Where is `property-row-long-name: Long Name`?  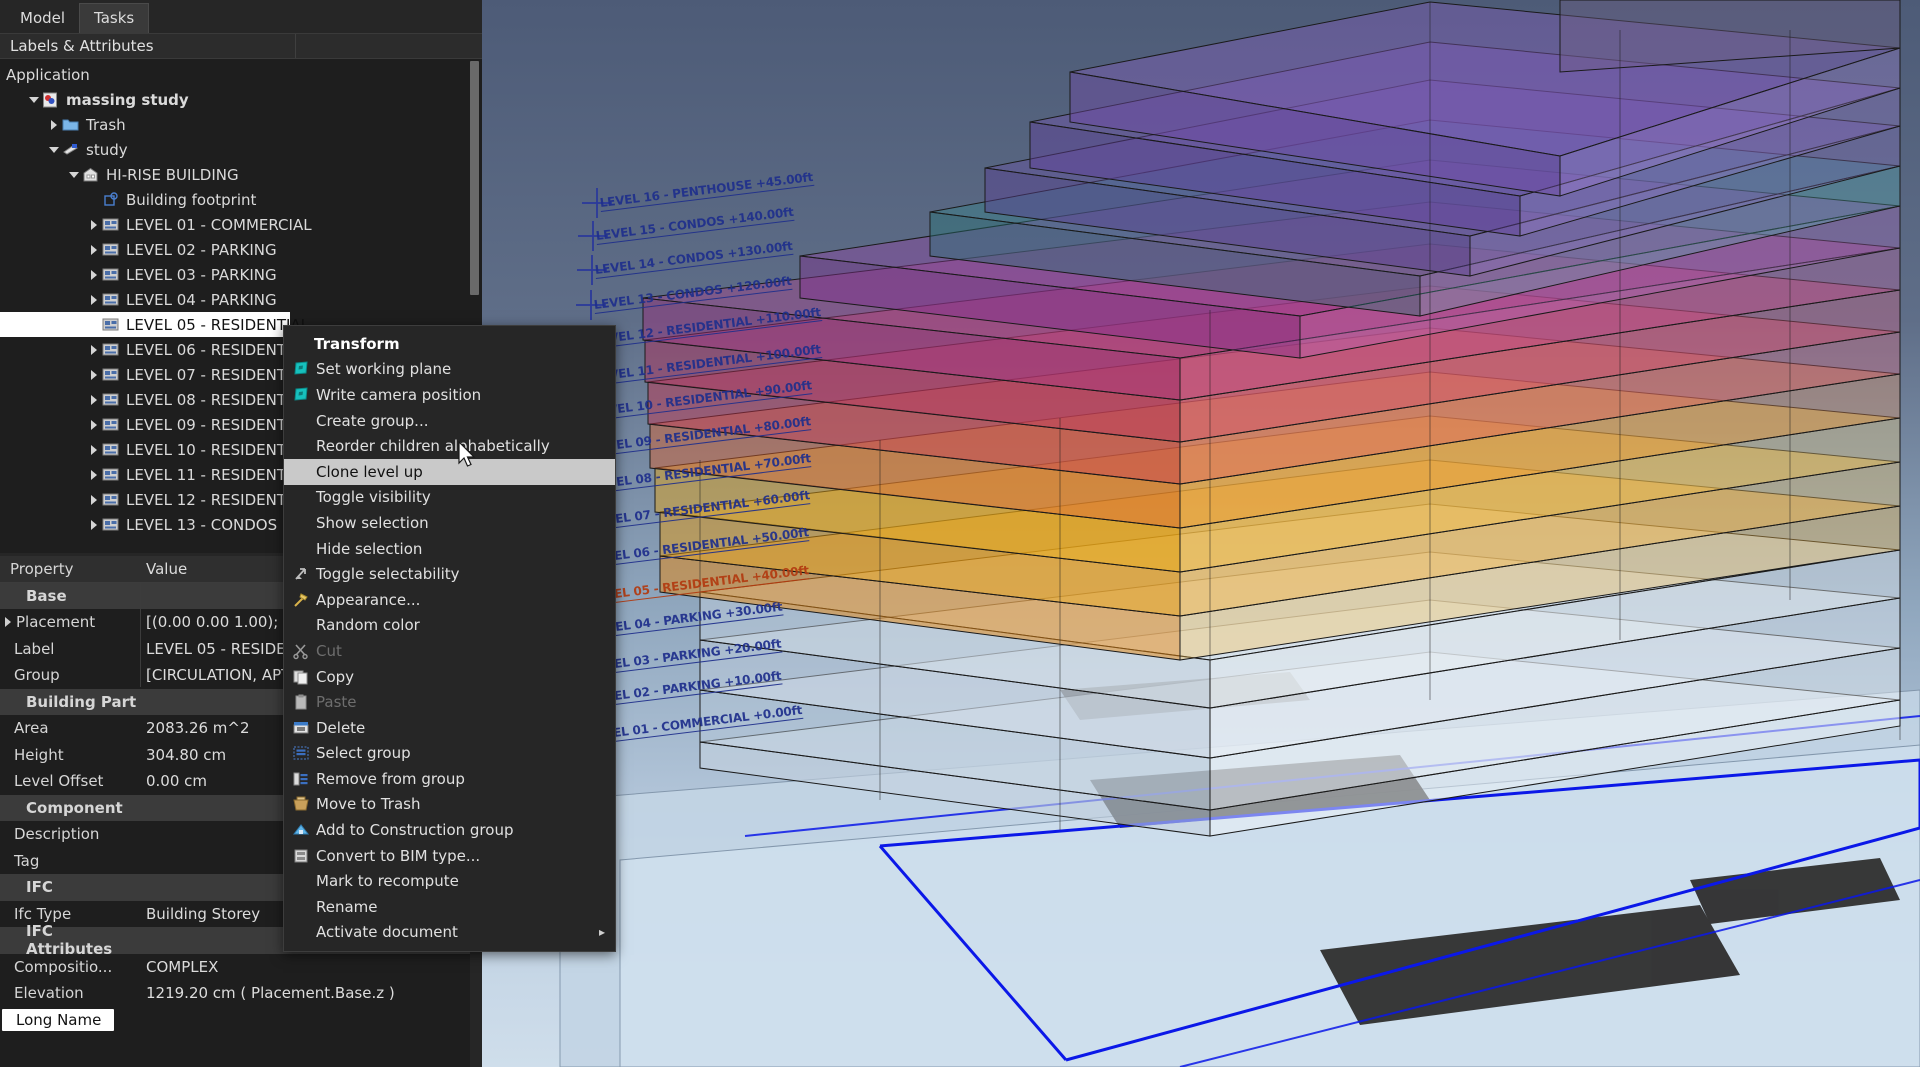
property-row-long-name: Long Name is located at coordinates (235, 1020).